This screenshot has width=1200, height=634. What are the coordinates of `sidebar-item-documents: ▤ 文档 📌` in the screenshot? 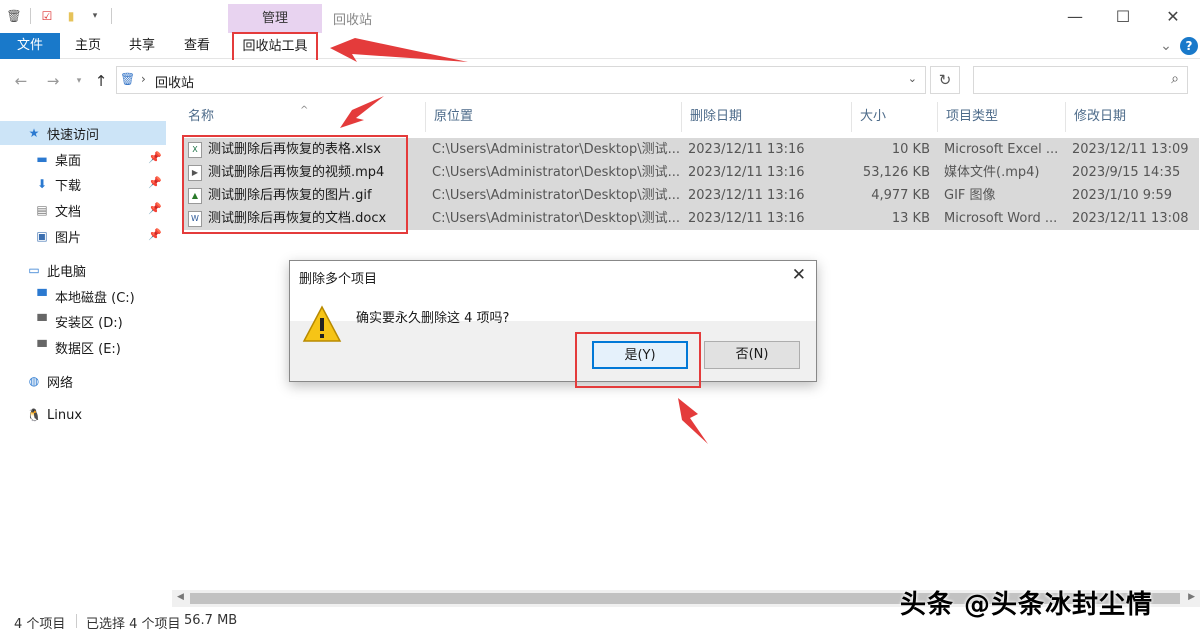 It's located at (83, 210).